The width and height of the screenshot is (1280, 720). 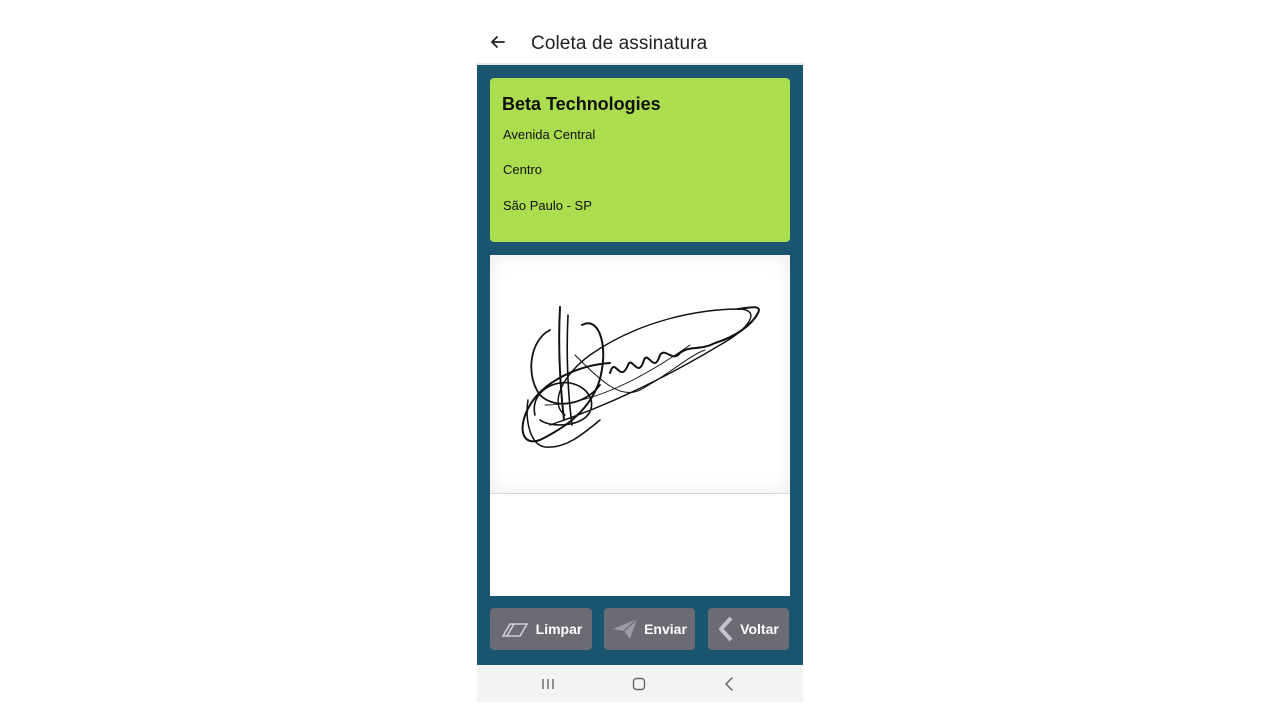 What do you see at coordinates (549, 134) in the screenshot?
I see `company-street: Avenida Central` at bounding box center [549, 134].